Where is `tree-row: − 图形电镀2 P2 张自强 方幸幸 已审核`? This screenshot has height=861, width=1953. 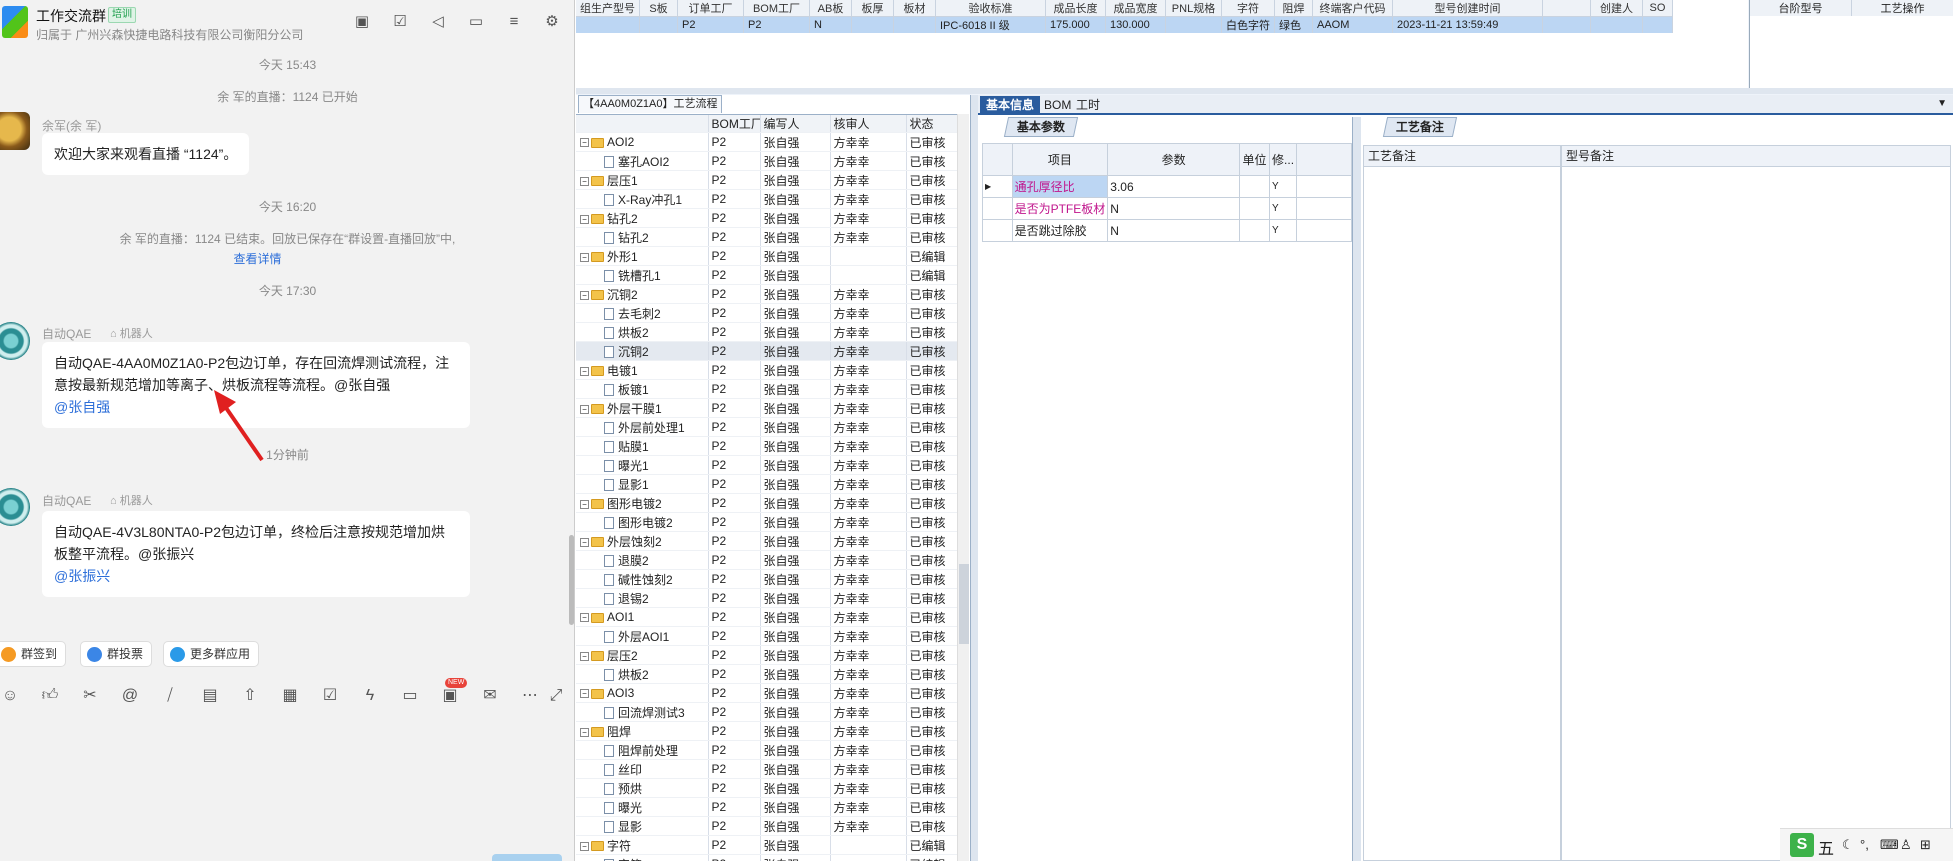
tree-row: − 图形电镀2 P2 张自强 方幸幸 已审核 is located at coordinates (770, 503).